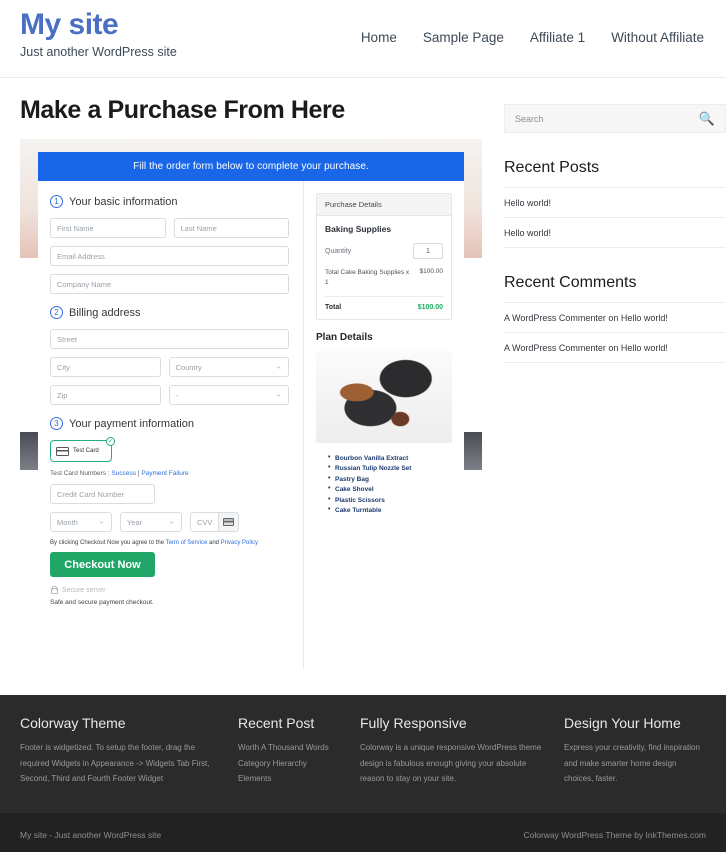 Image resolution: width=726 pixels, height=852 pixels. What do you see at coordinates (135, 522) in the screenshot?
I see `expiry-year-value: Year` at bounding box center [135, 522].